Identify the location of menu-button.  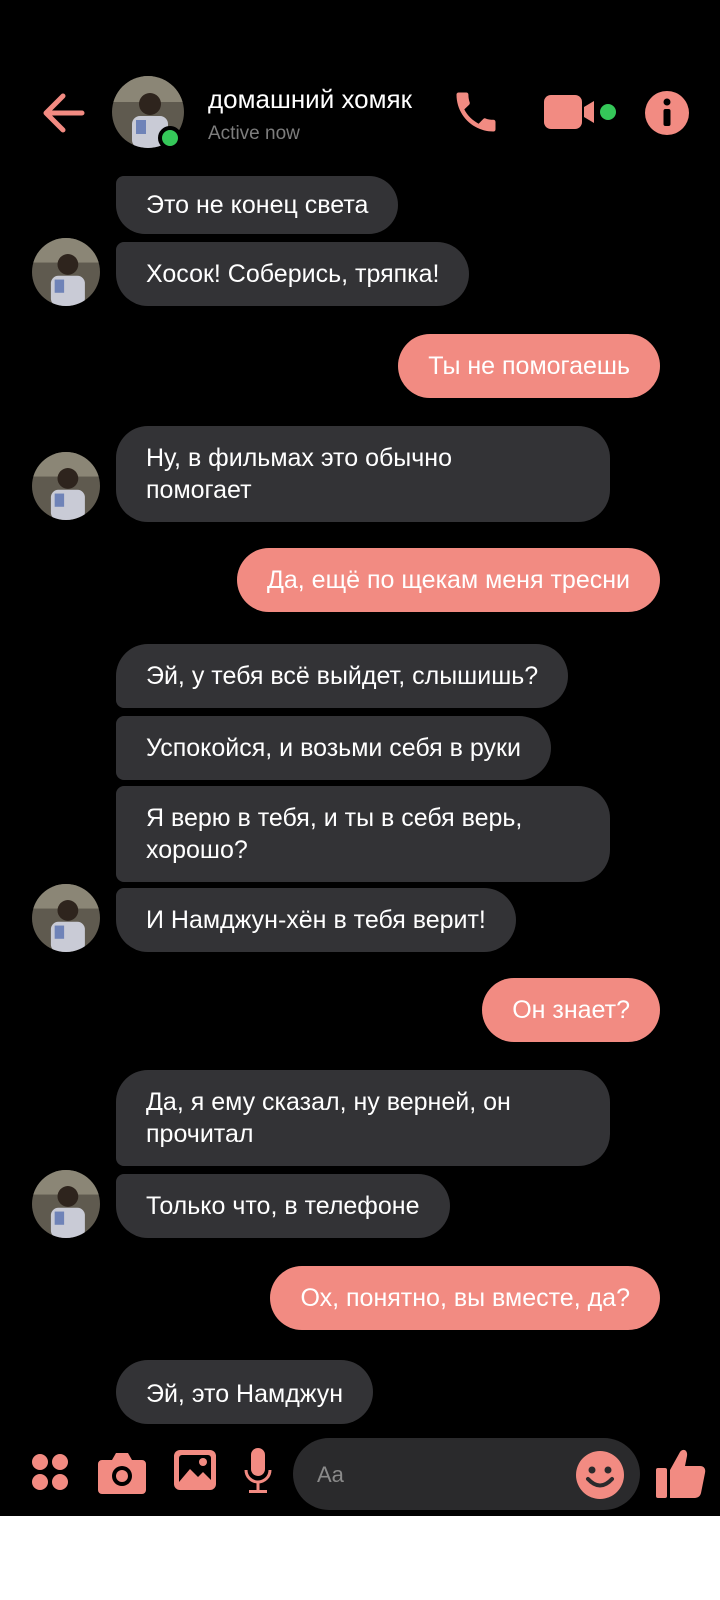
(50, 1472).